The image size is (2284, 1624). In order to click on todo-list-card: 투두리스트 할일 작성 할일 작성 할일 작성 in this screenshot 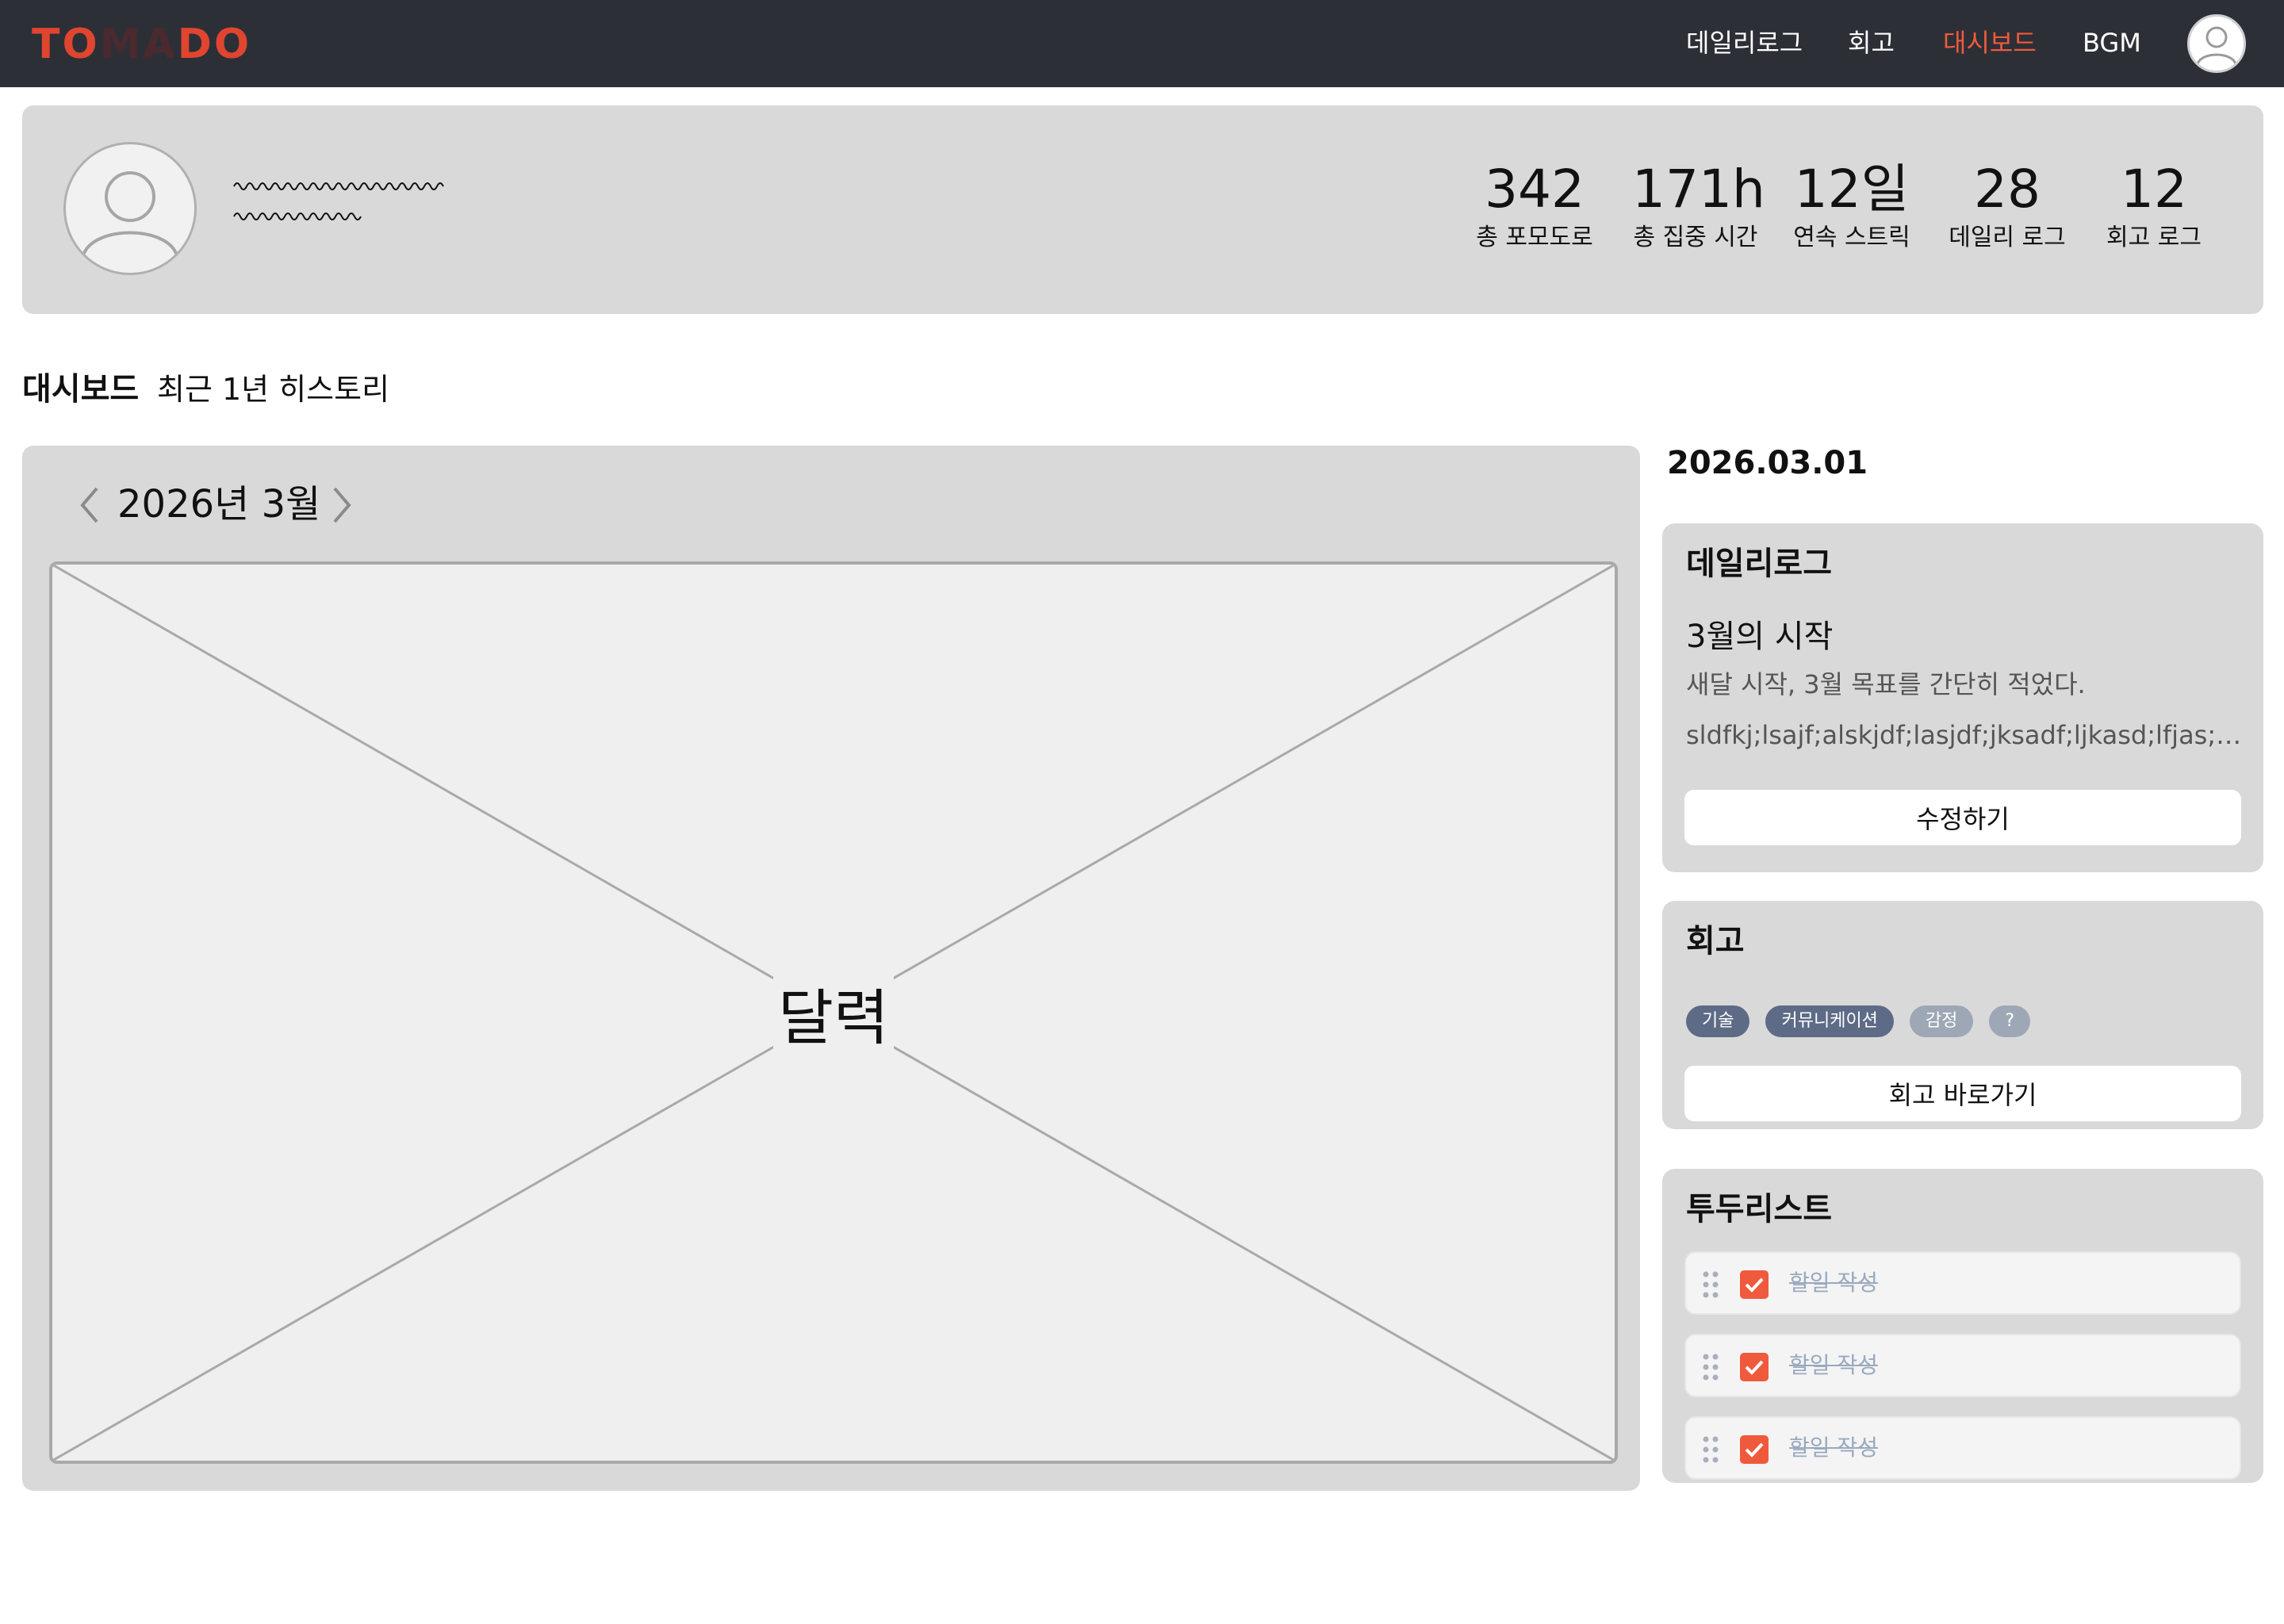, I will do `click(1962, 1326)`.